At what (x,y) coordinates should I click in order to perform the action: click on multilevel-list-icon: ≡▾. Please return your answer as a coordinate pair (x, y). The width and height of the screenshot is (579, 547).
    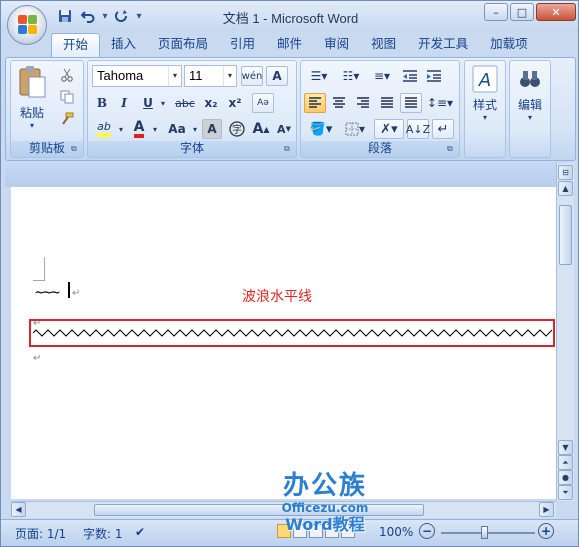
    Looking at the image, I should click on (382, 76).